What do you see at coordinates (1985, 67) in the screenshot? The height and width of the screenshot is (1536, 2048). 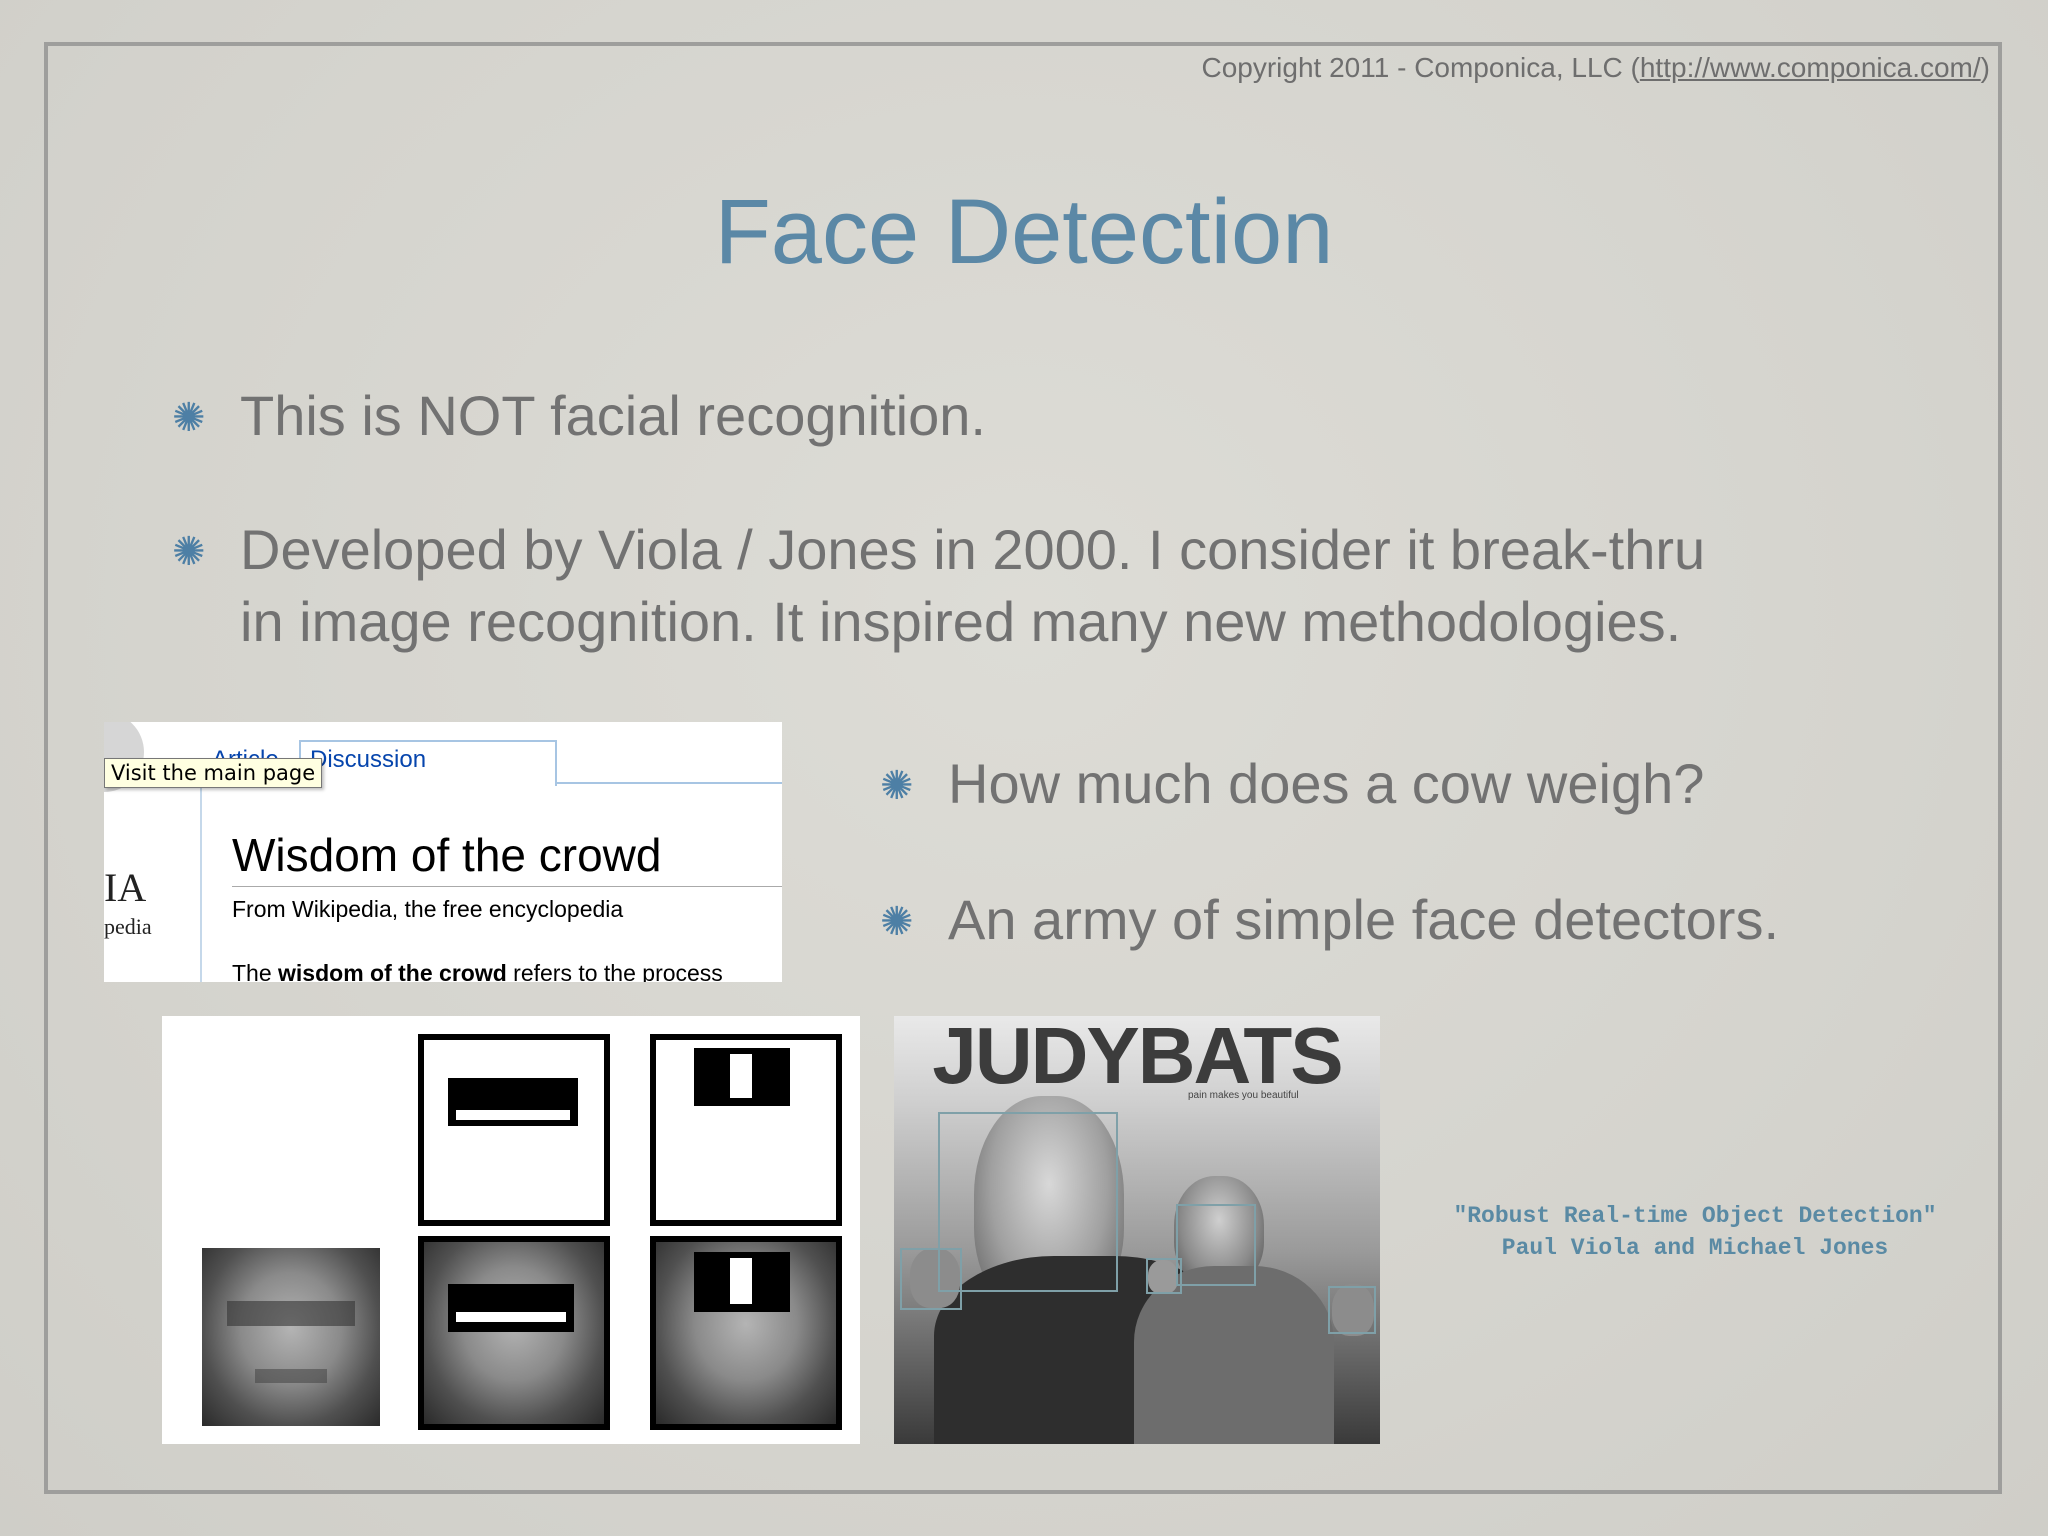 I see `copyright-suffix: )` at bounding box center [1985, 67].